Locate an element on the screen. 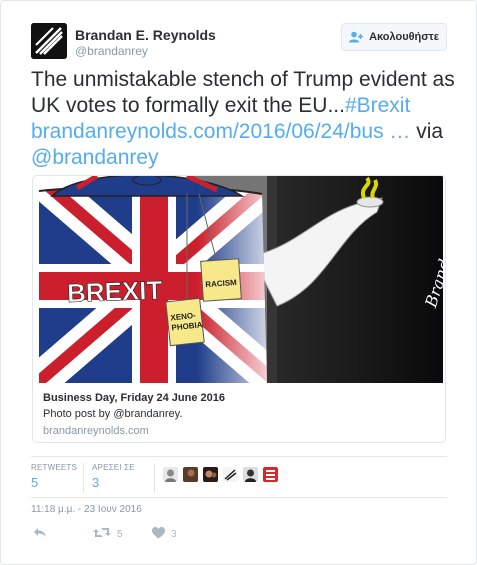  heart-icon is located at coordinates (158, 534).